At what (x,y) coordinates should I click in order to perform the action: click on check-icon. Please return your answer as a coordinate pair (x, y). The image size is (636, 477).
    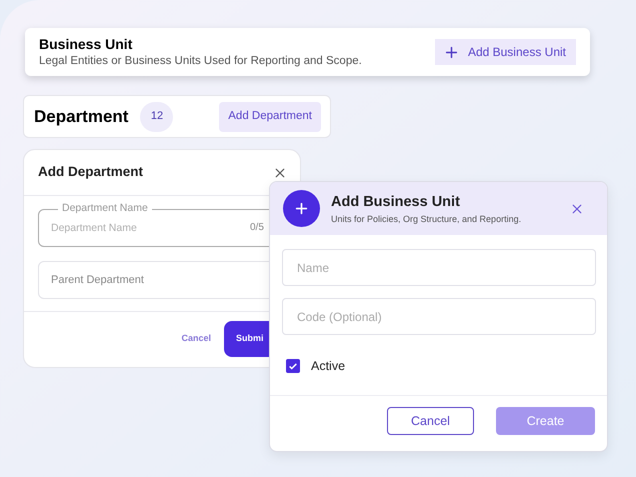
    Looking at the image, I should click on (293, 366).